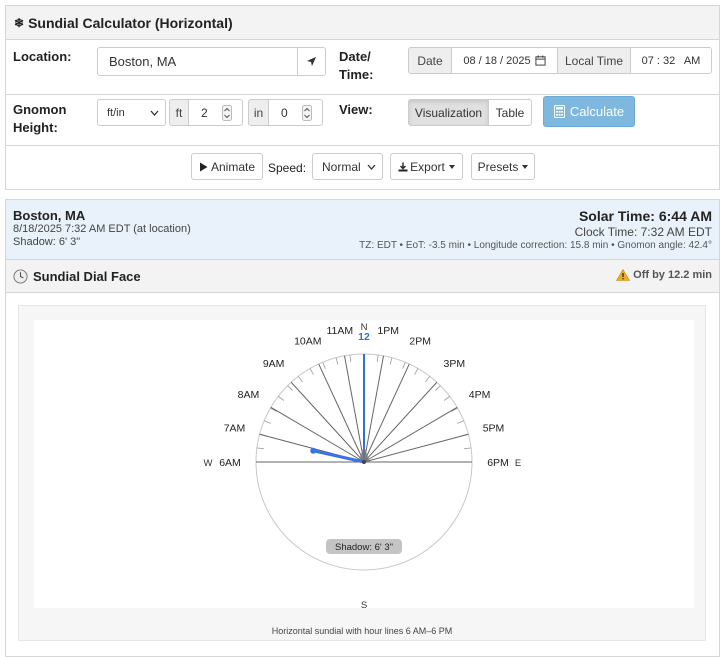 Image resolution: width=726 pixels, height=657 pixels. I want to click on warning-icon, so click(623, 275).